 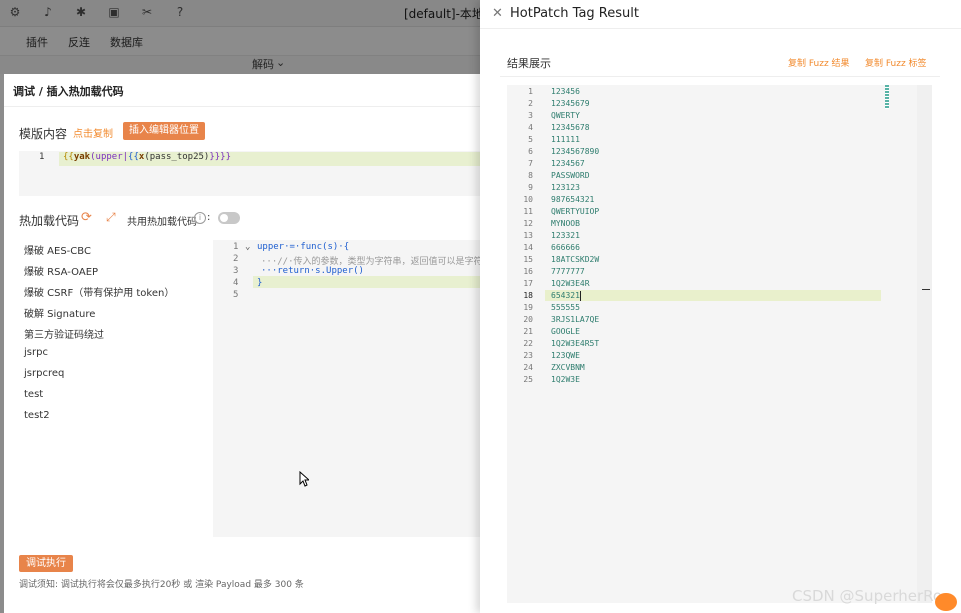 What do you see at coordinates (819, 62) in the screenshot?
I see `copy-fuzz-result-button: 复制 Fuzz 结果` at bounding box center [819, 62].